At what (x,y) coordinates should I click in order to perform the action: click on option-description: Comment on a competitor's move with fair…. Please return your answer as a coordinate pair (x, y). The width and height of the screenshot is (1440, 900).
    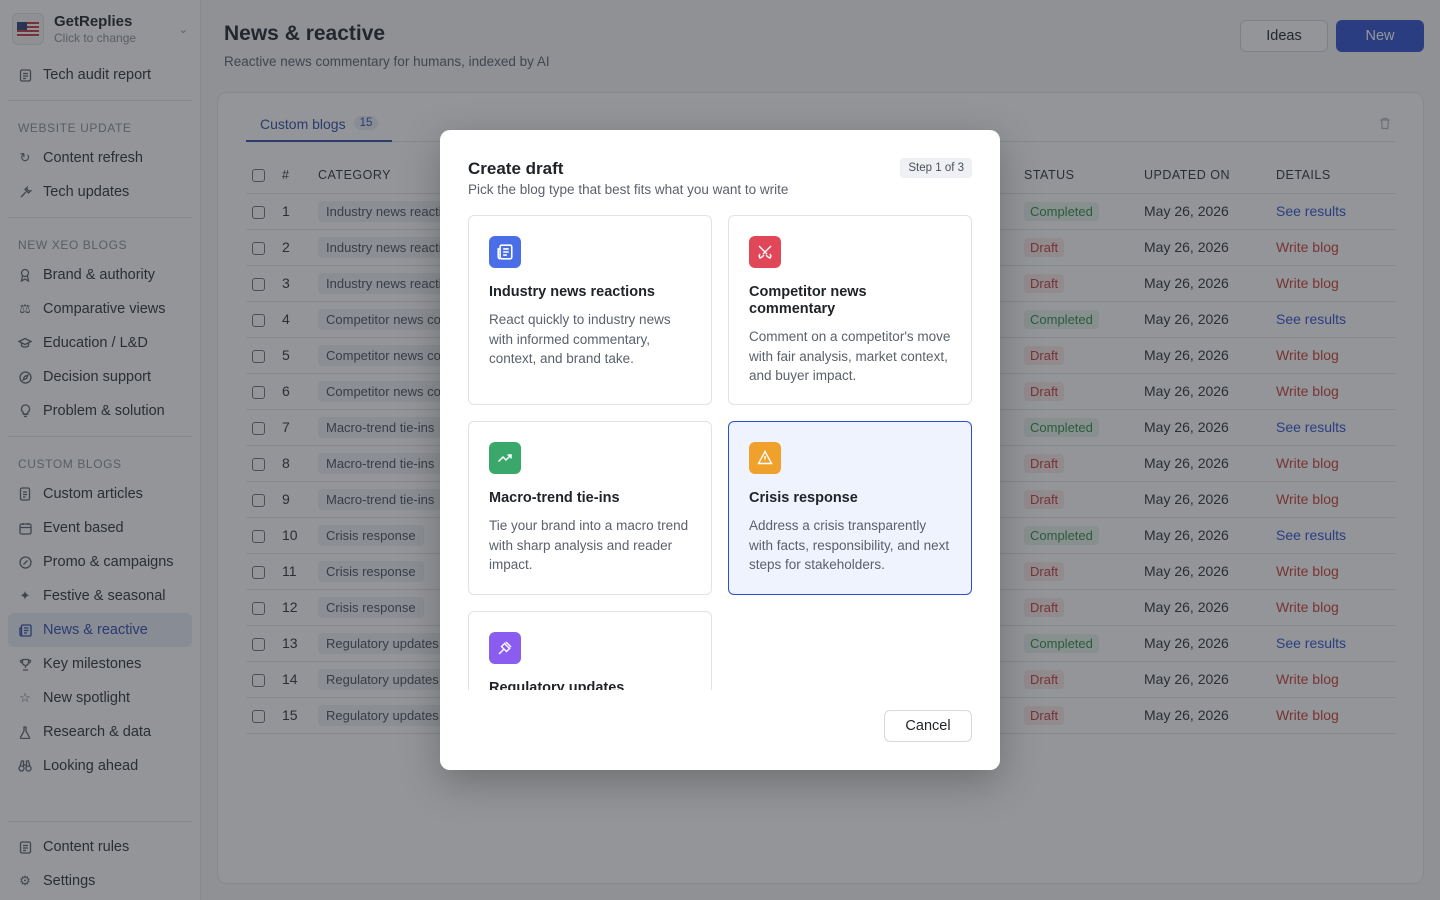
    Looking at the image, I should click on (850, 356).